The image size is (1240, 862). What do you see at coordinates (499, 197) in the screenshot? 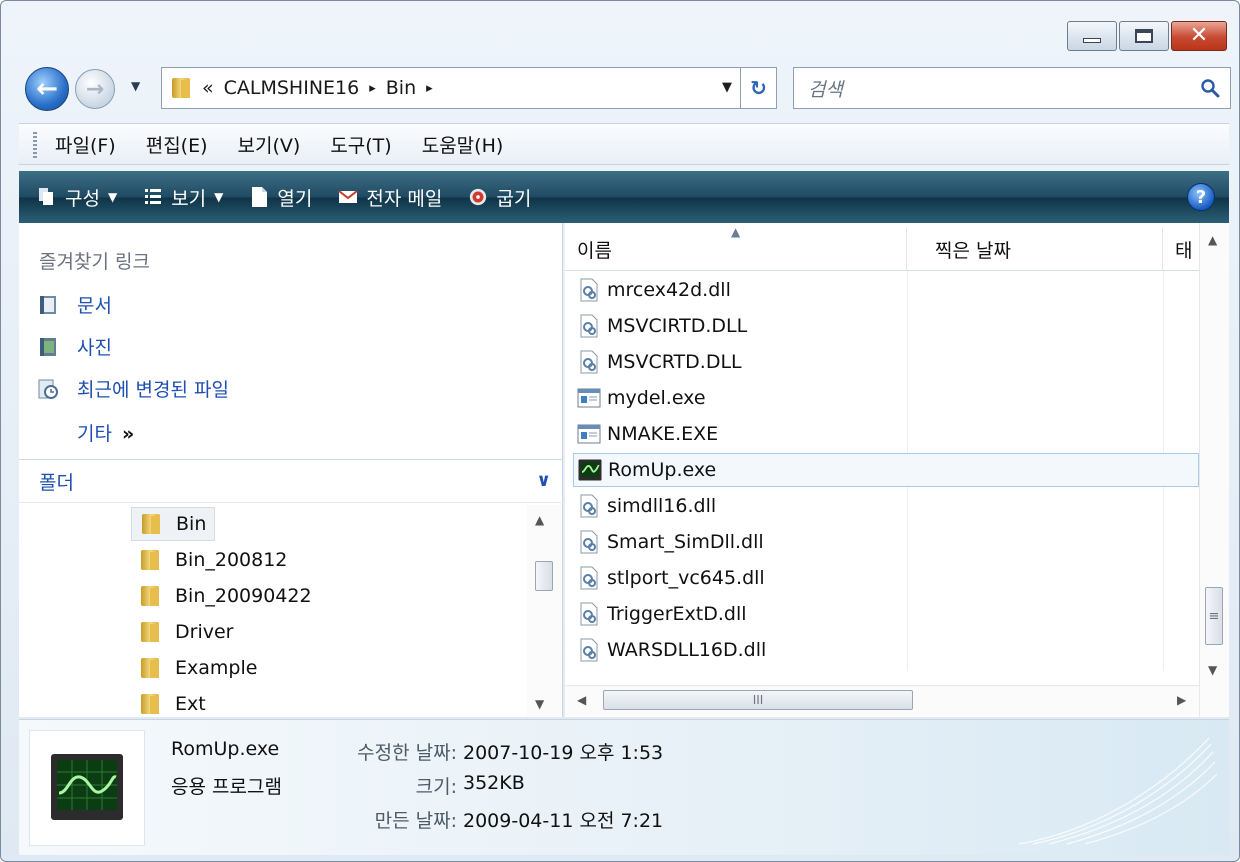
I see `burn-button: 굽기` at bounding box center [499, 197].